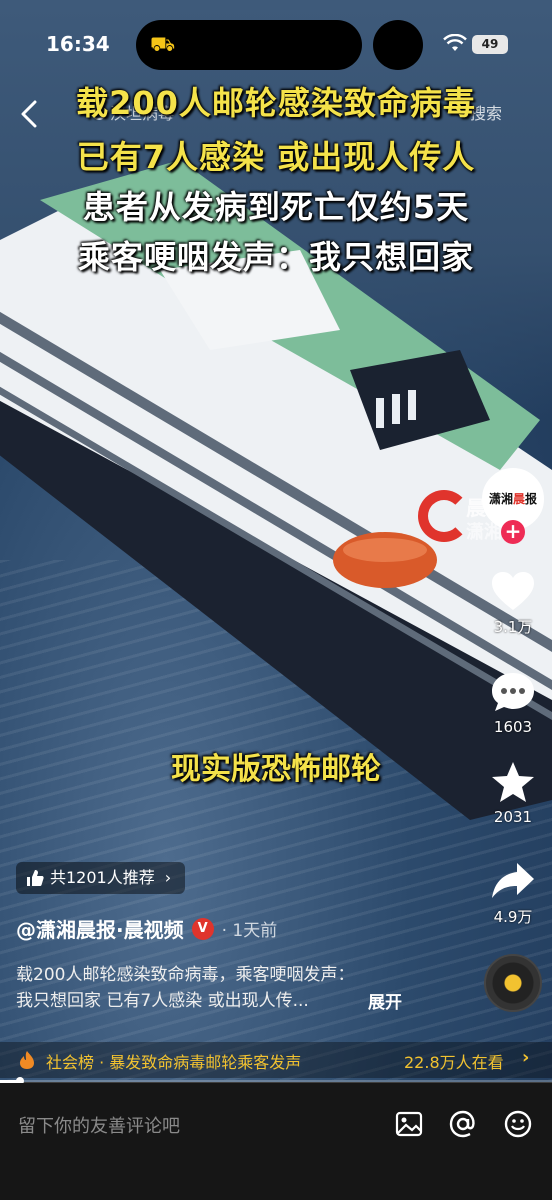 This screenshot has height=1200, width=552. I want to click on favorite-button: 2031, so click(513, 793).